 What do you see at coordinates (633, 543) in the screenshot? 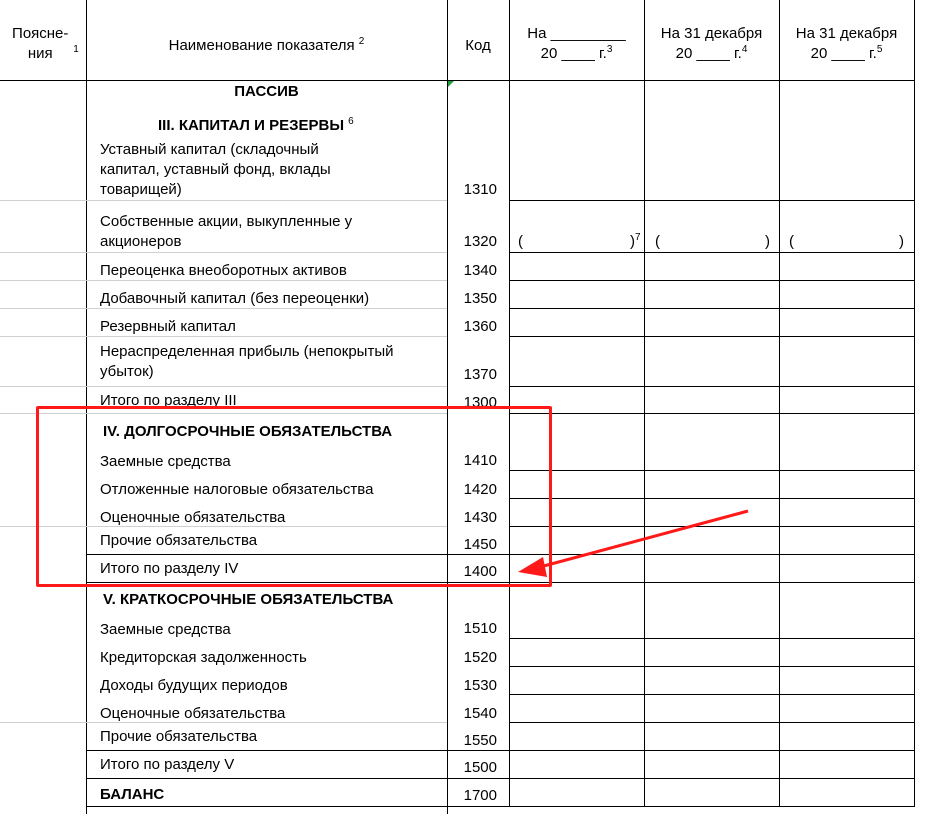
I see `arrow-icon` at bounding box center [633, 543].